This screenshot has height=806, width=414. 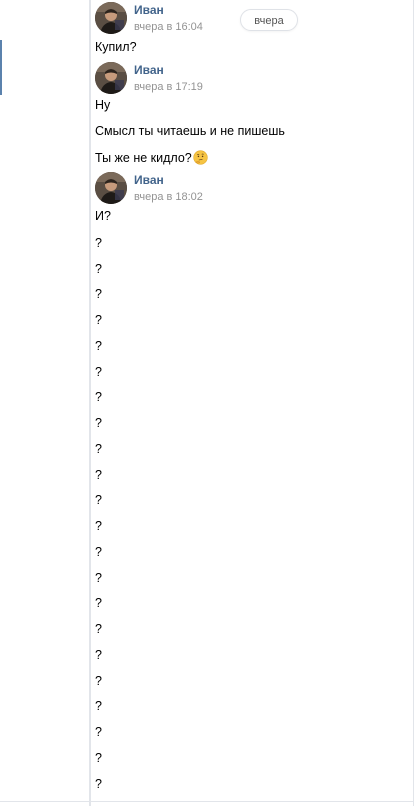 What do you see at coordinates (143, 158) in the screenshot?
I see `message-text: Ты же не кидло?` at bounding box center [143, 158].